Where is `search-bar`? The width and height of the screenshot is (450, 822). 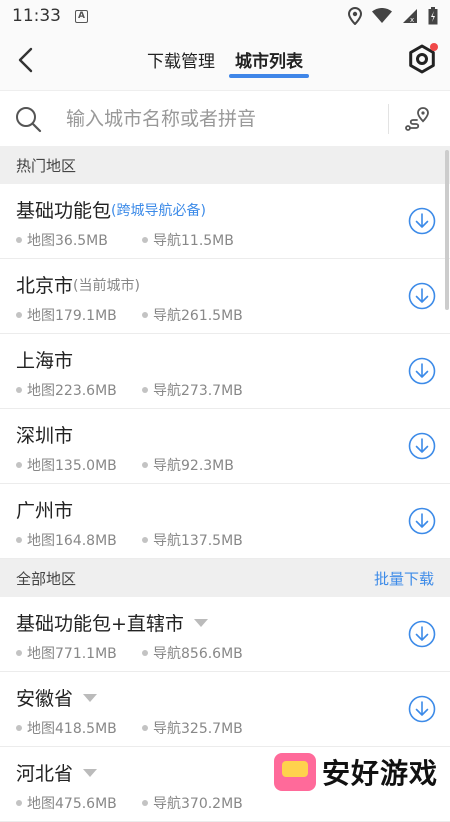
search-bar is located at coordinates (225, 118).